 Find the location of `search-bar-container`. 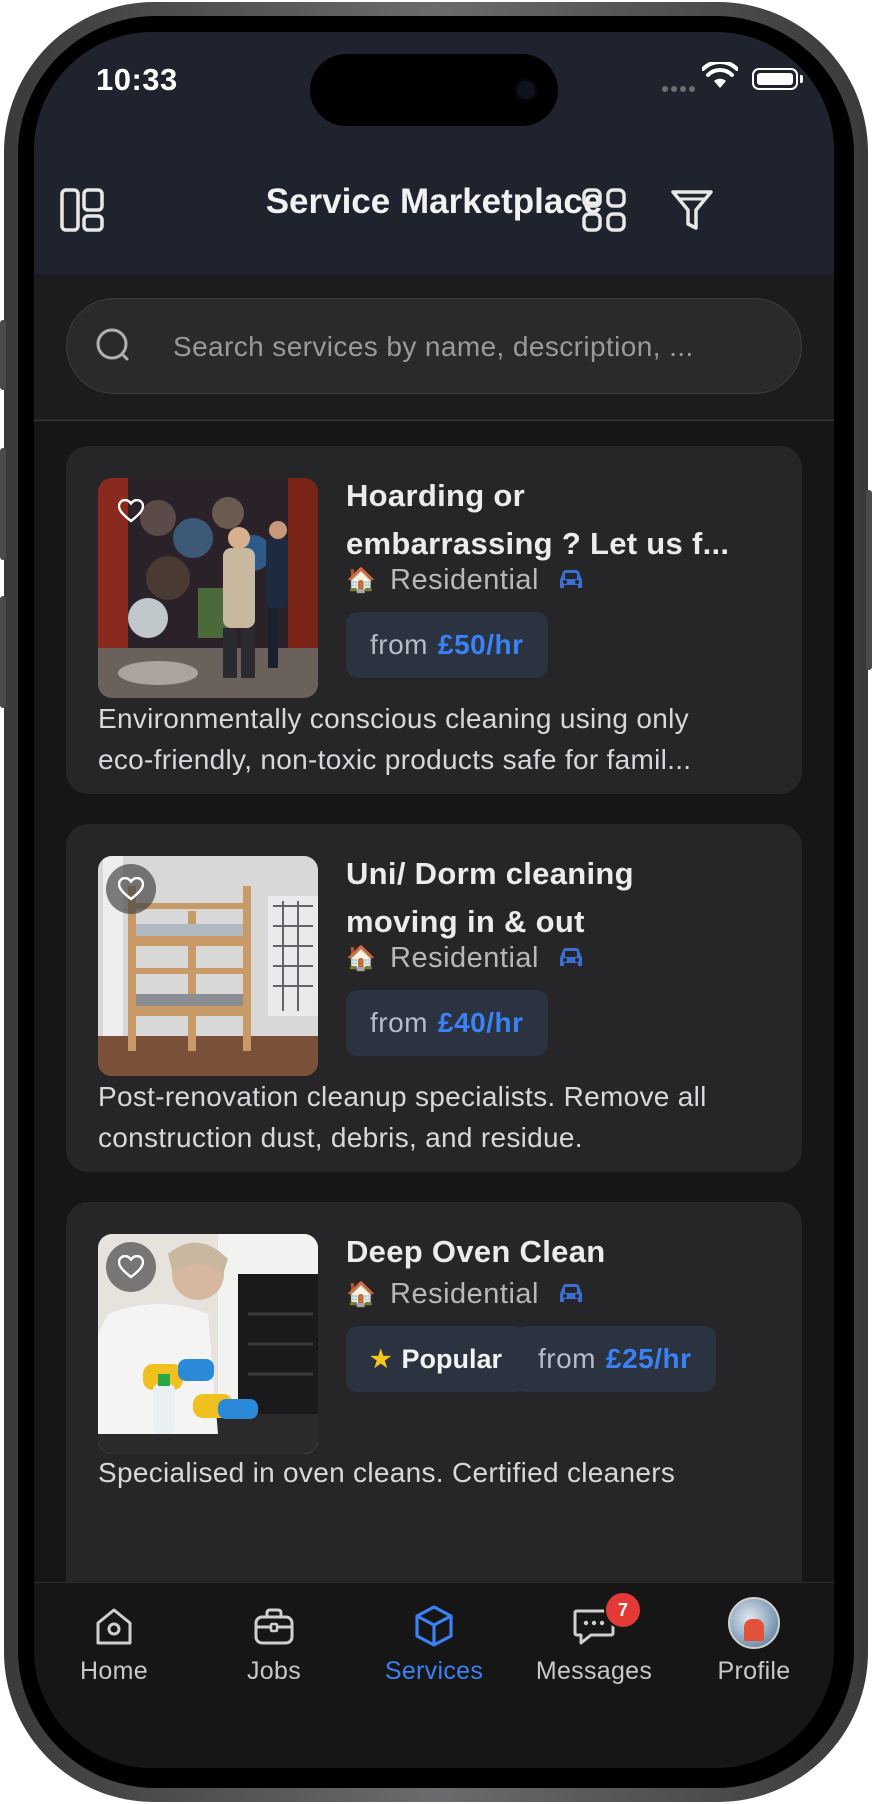

search-bar-container is located at coordinates (434, 347).